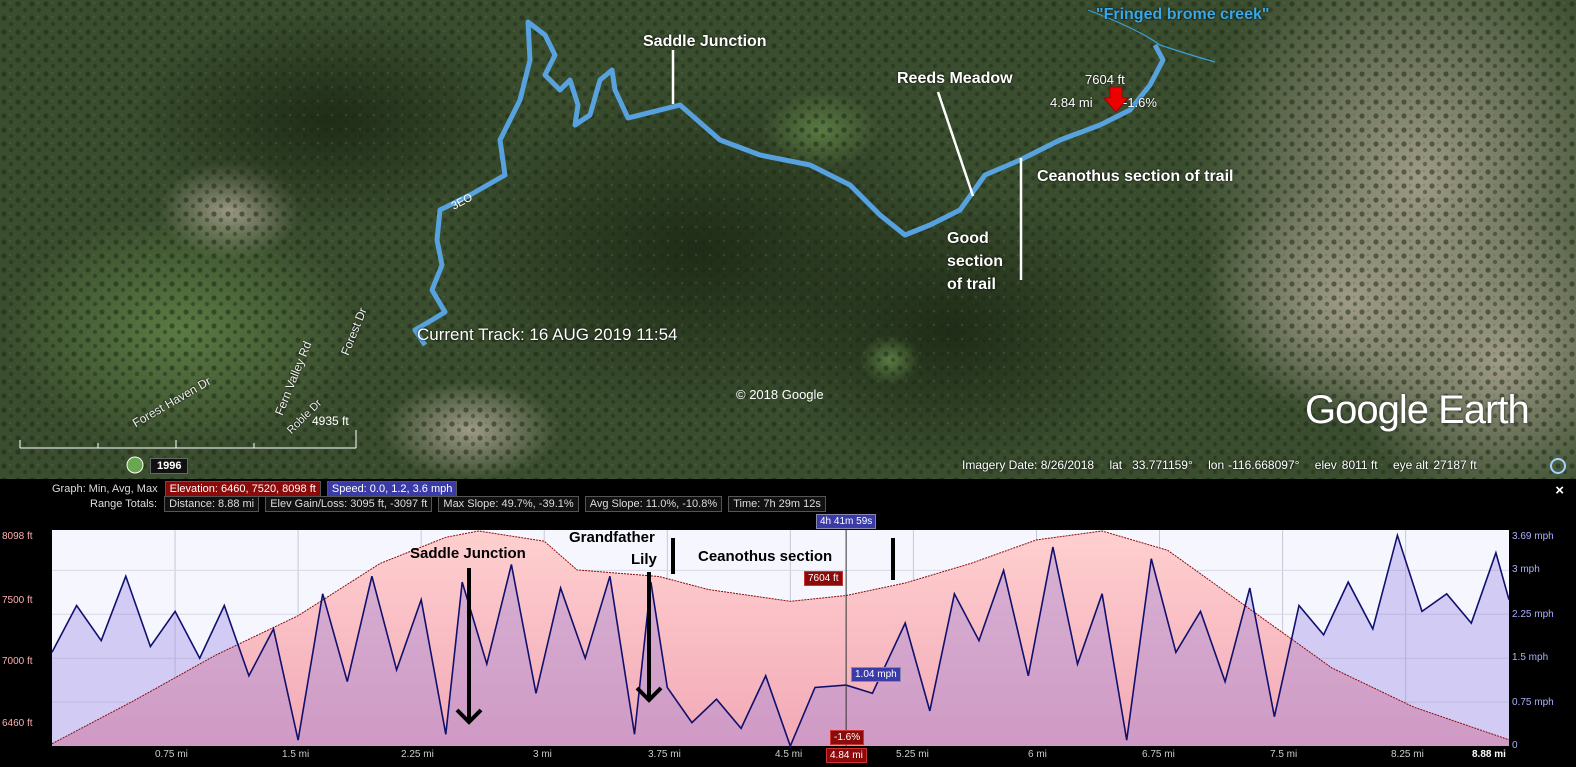 The image size is (1576, 767). What do you see at coordinates (349, 504) in the screenshot?
I see `elev-gain-total: Elev Gain/Loss: 3095 ft, -3097 ft` at bounding box center [349, 504].